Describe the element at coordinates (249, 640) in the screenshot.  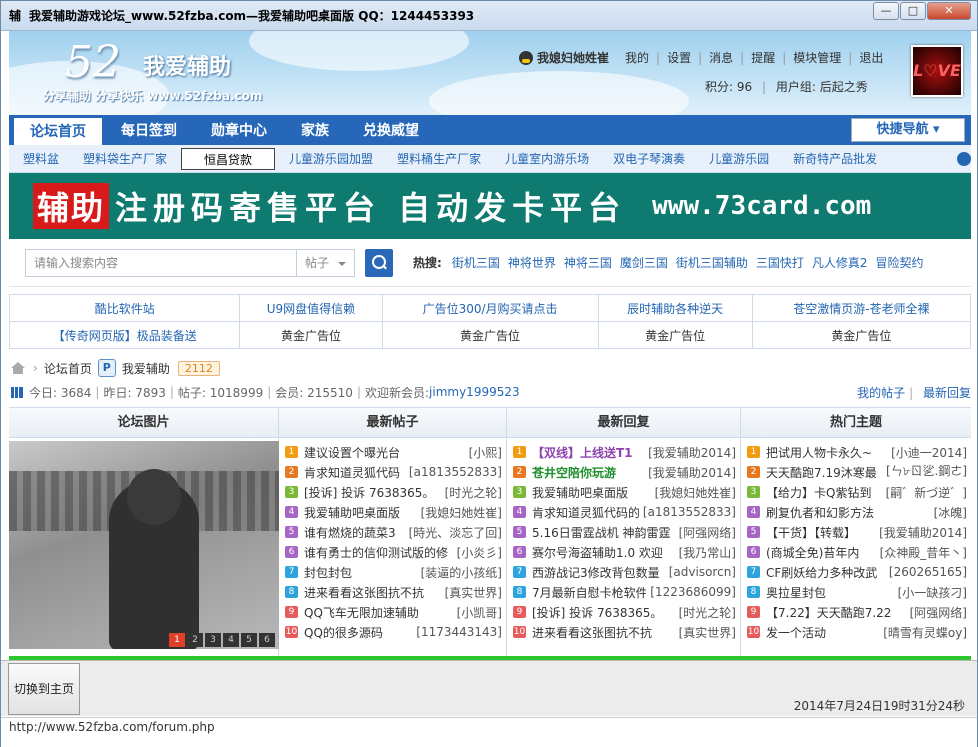
I see `pager-dot: 5` at that location.